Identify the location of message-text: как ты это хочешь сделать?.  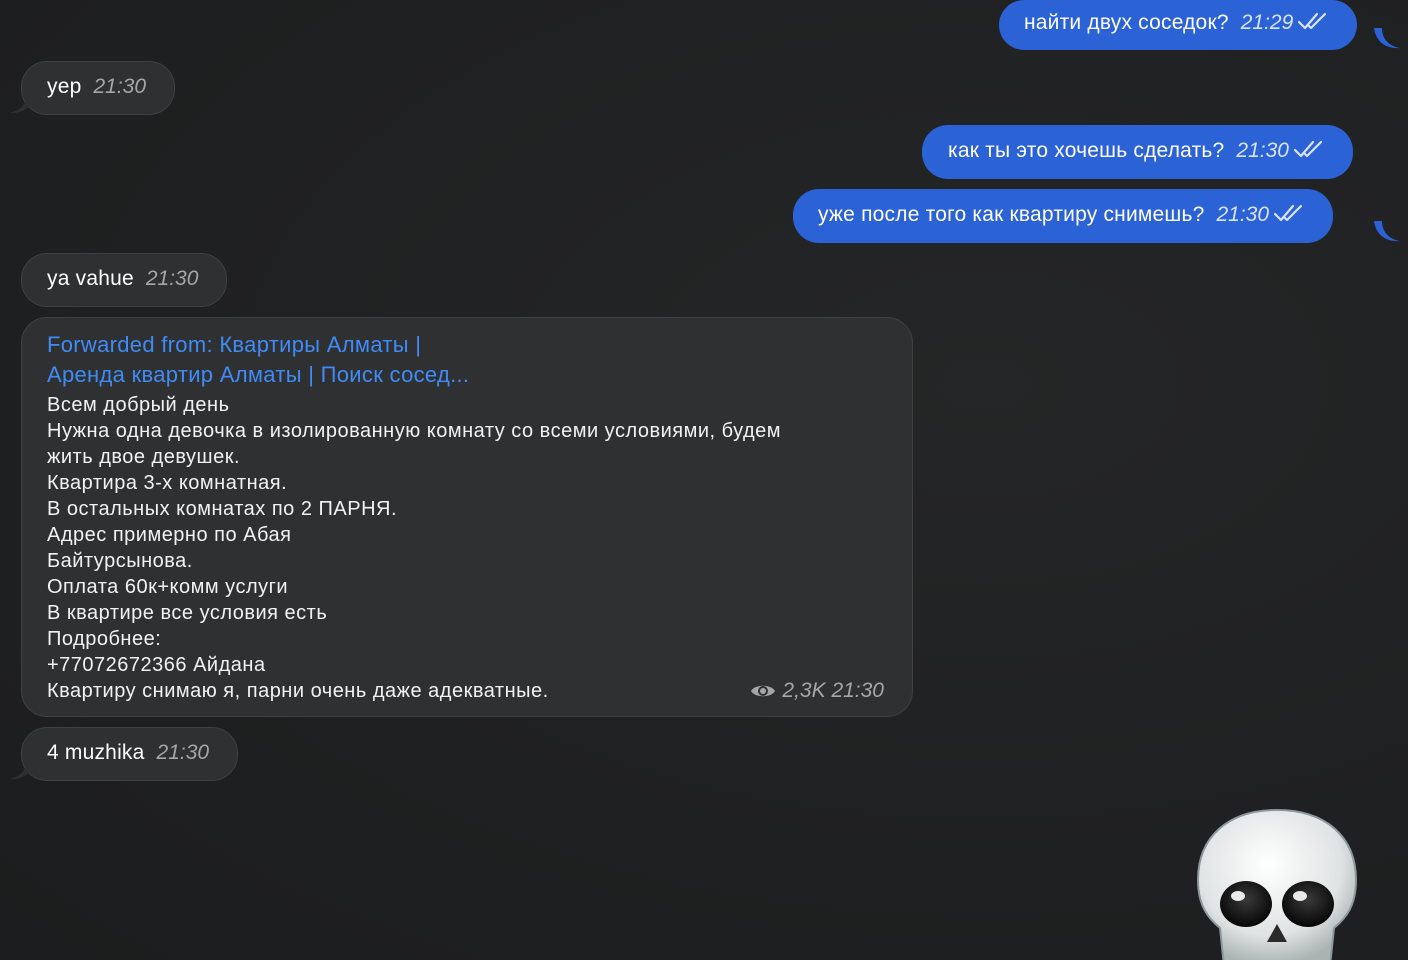
(1086, 150).